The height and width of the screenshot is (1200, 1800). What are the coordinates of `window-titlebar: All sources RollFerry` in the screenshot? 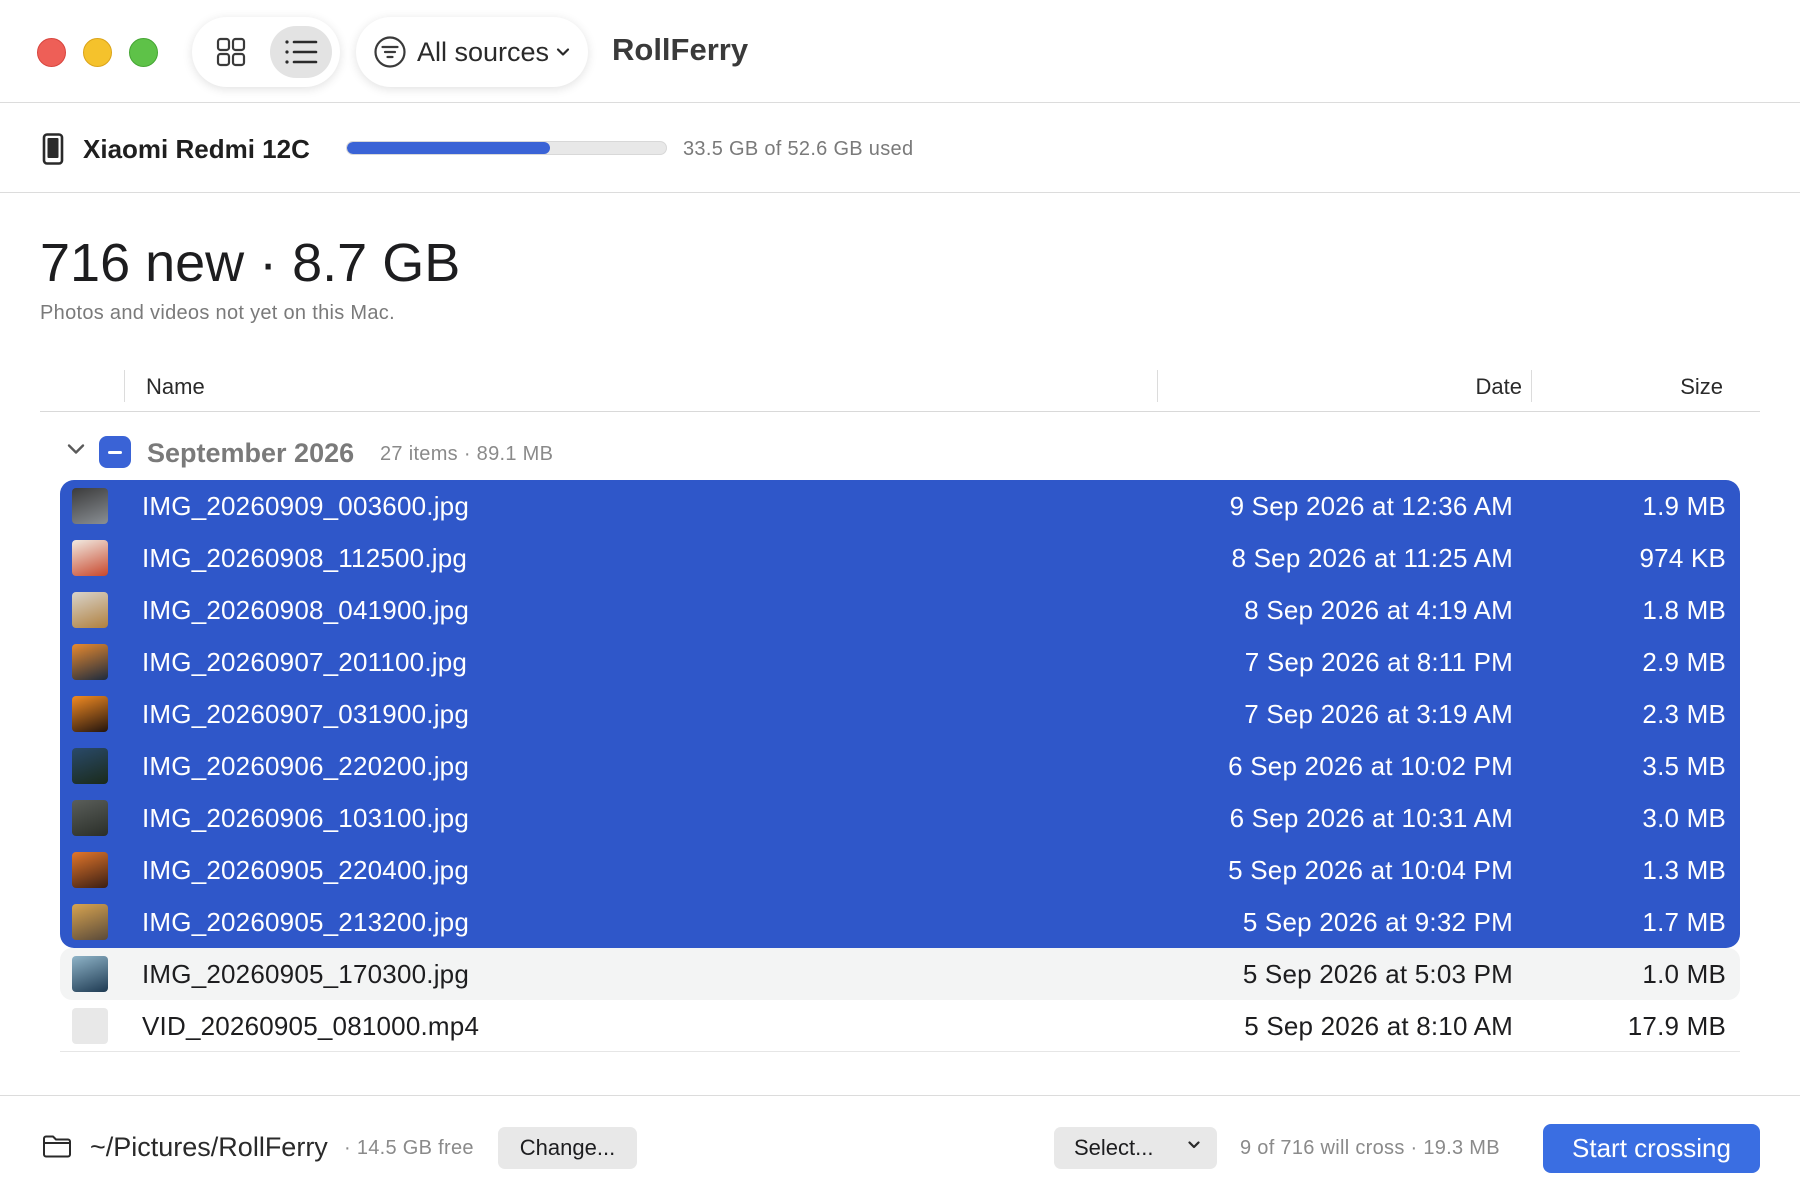 It's located at (900, 51).